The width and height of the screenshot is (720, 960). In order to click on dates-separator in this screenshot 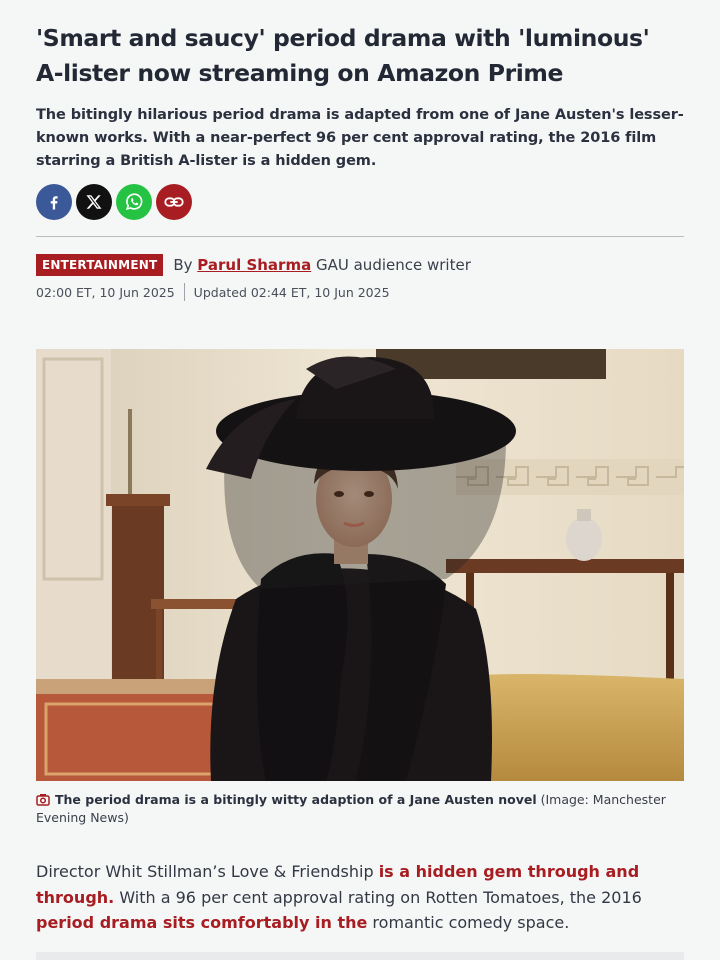, I will do `click(184, 292)`.